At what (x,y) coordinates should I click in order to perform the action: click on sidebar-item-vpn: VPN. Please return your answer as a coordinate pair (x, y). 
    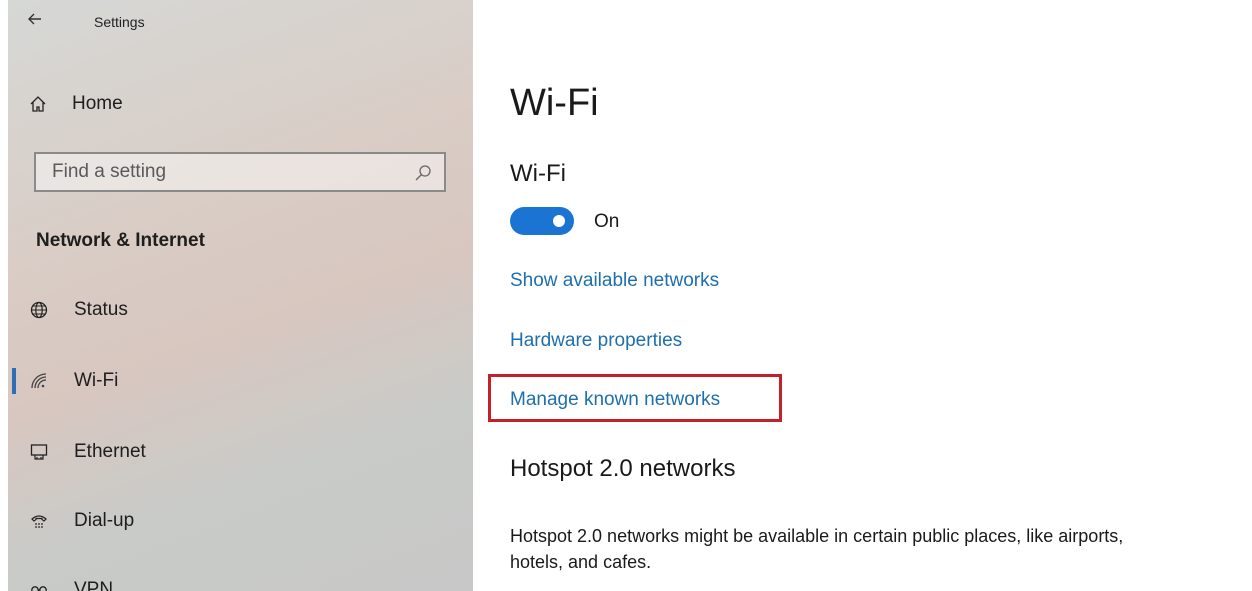
    Looking at the image, I should click on (238, 582).